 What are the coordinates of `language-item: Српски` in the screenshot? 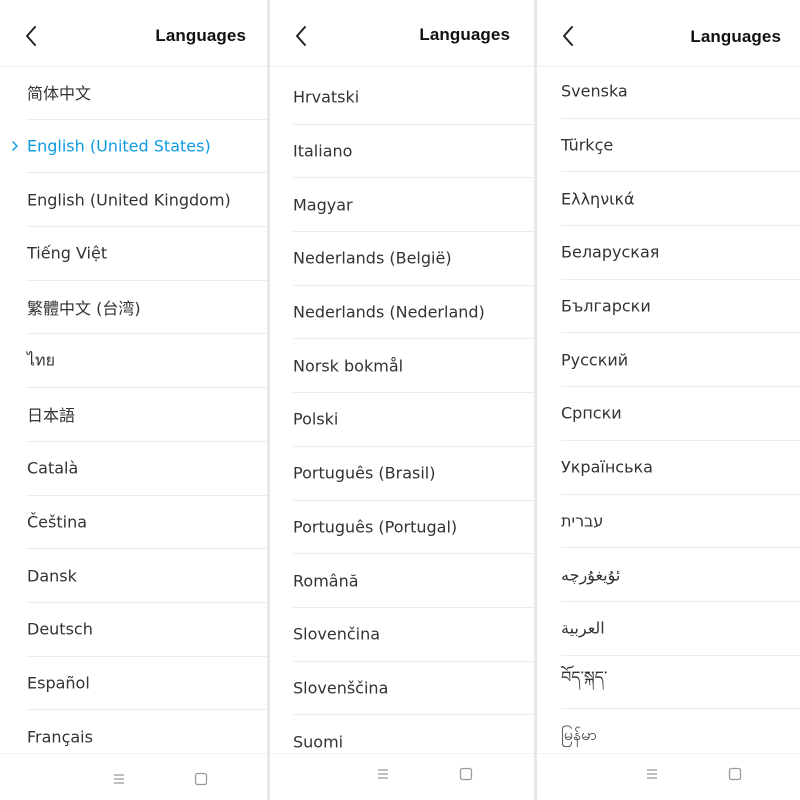 It's located at (680, 414).